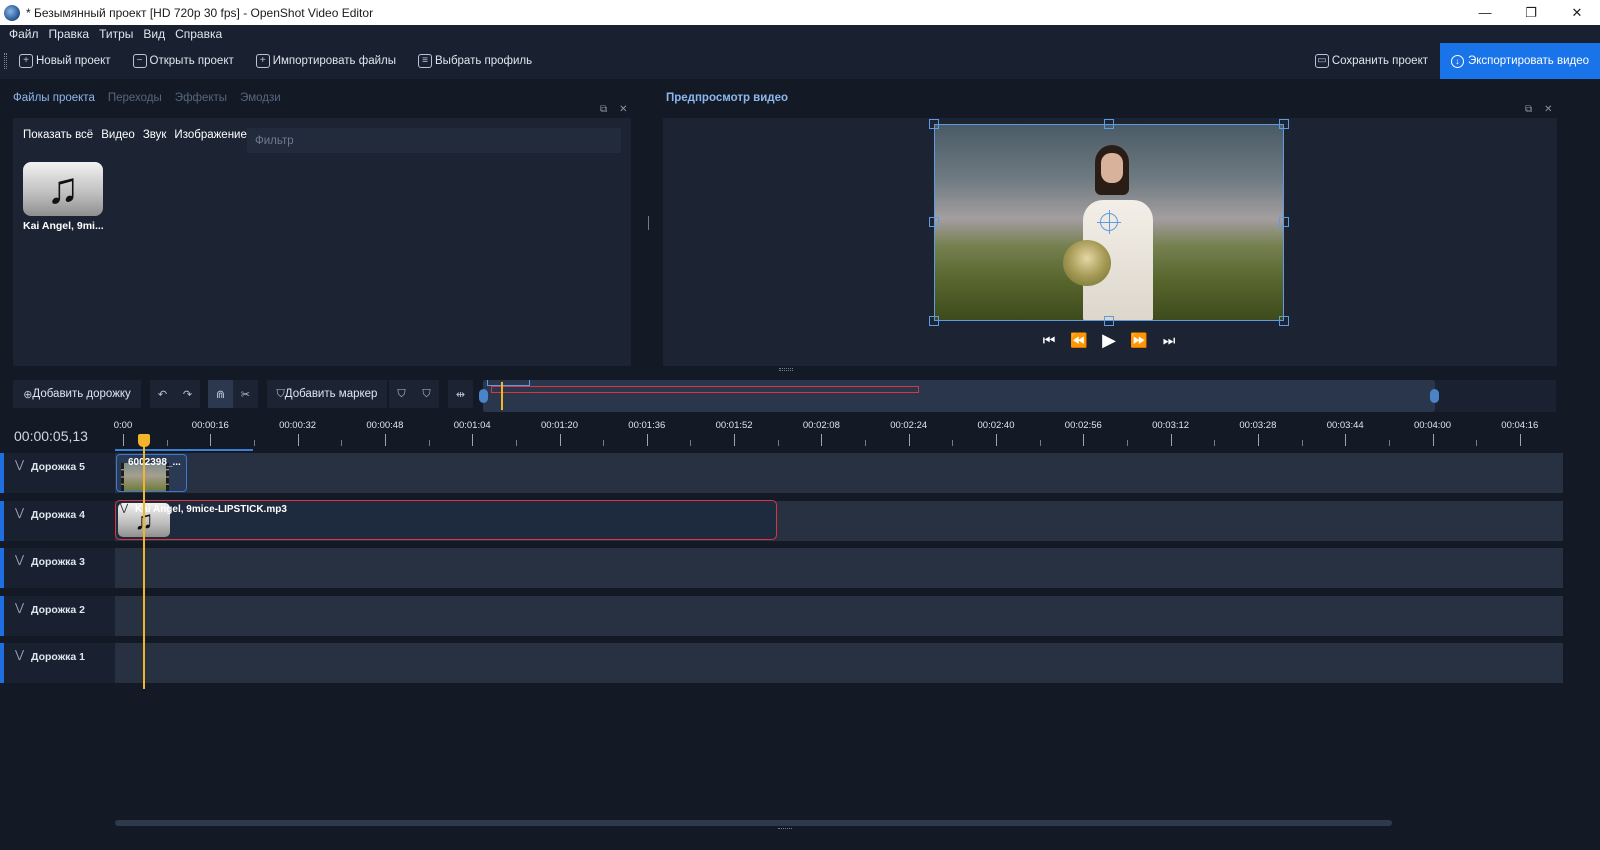 Image resolution: width=1600 pixels, height=850 pixels. I want to click on overview-selected-clip, so click(705, 389).